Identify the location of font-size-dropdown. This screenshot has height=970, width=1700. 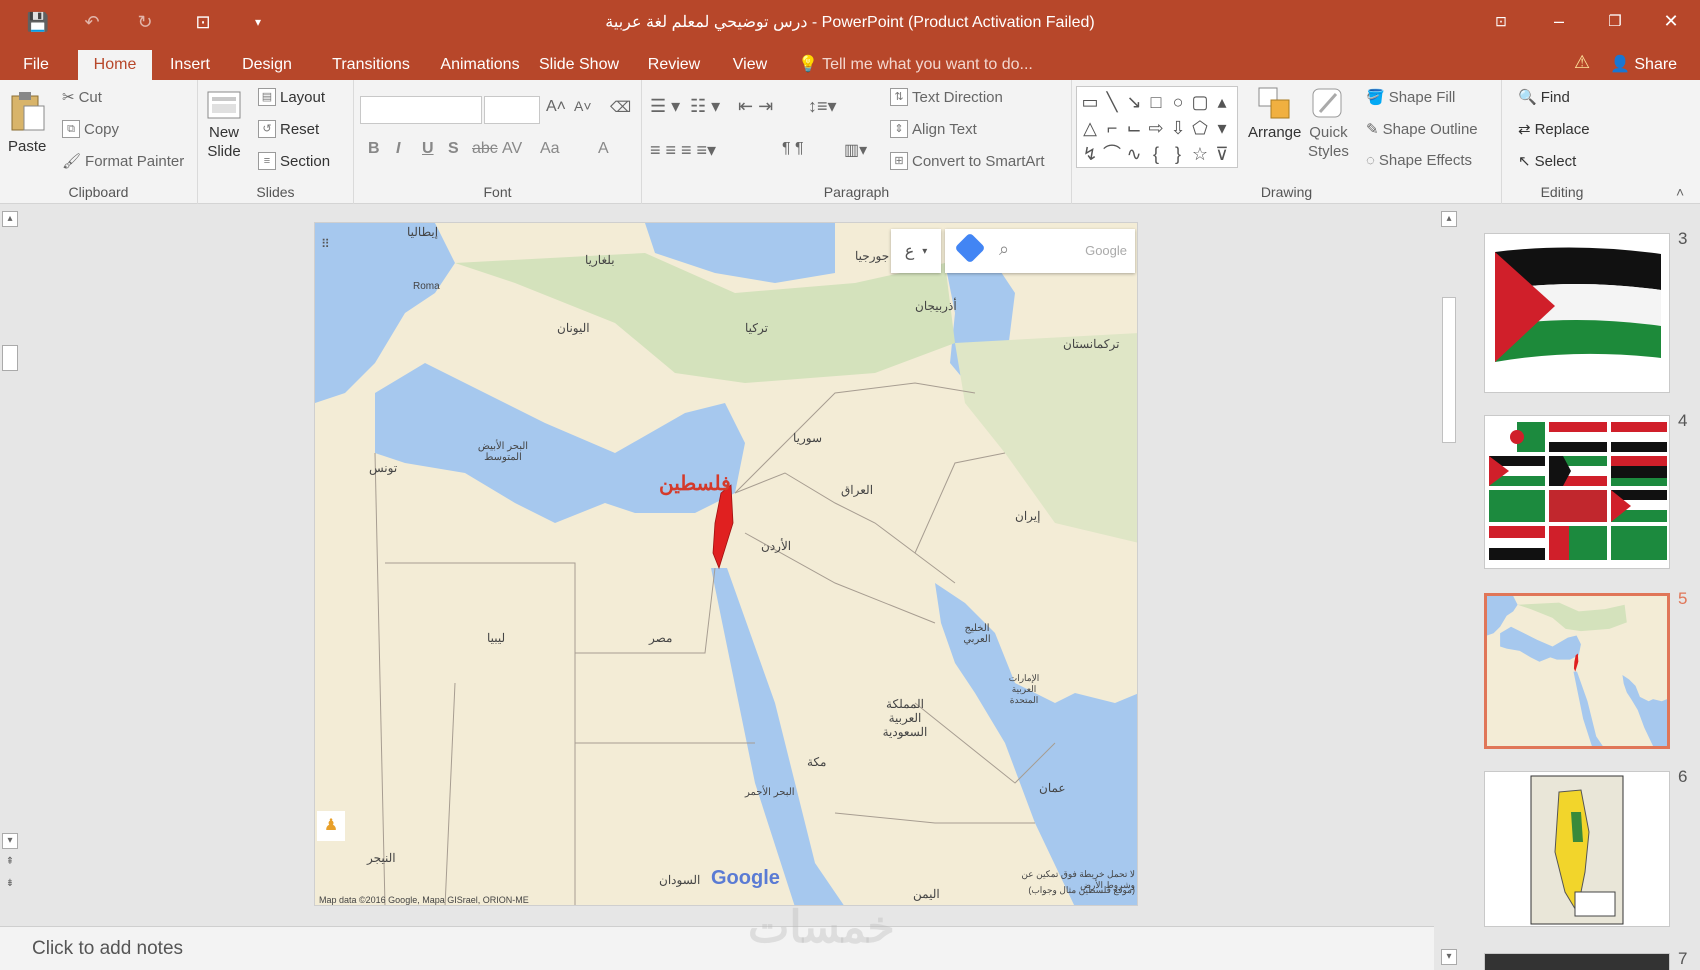
(512, 110).